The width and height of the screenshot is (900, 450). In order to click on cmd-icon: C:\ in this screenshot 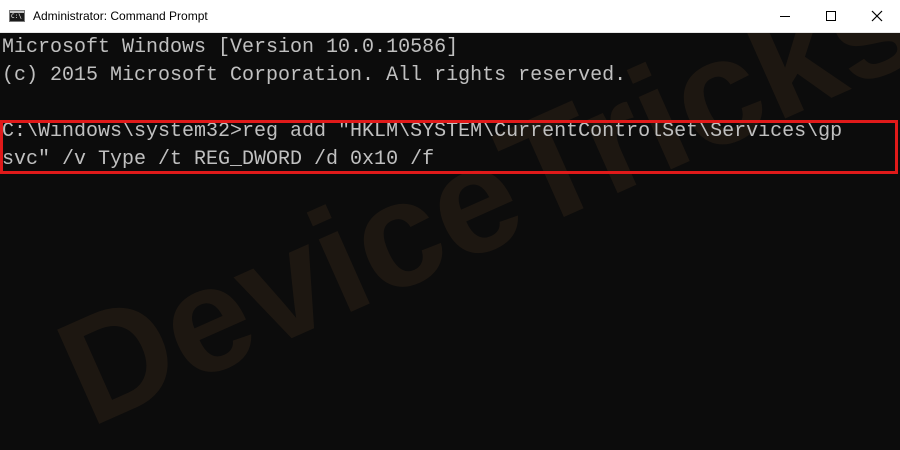, I will do `click(17, 16)`.